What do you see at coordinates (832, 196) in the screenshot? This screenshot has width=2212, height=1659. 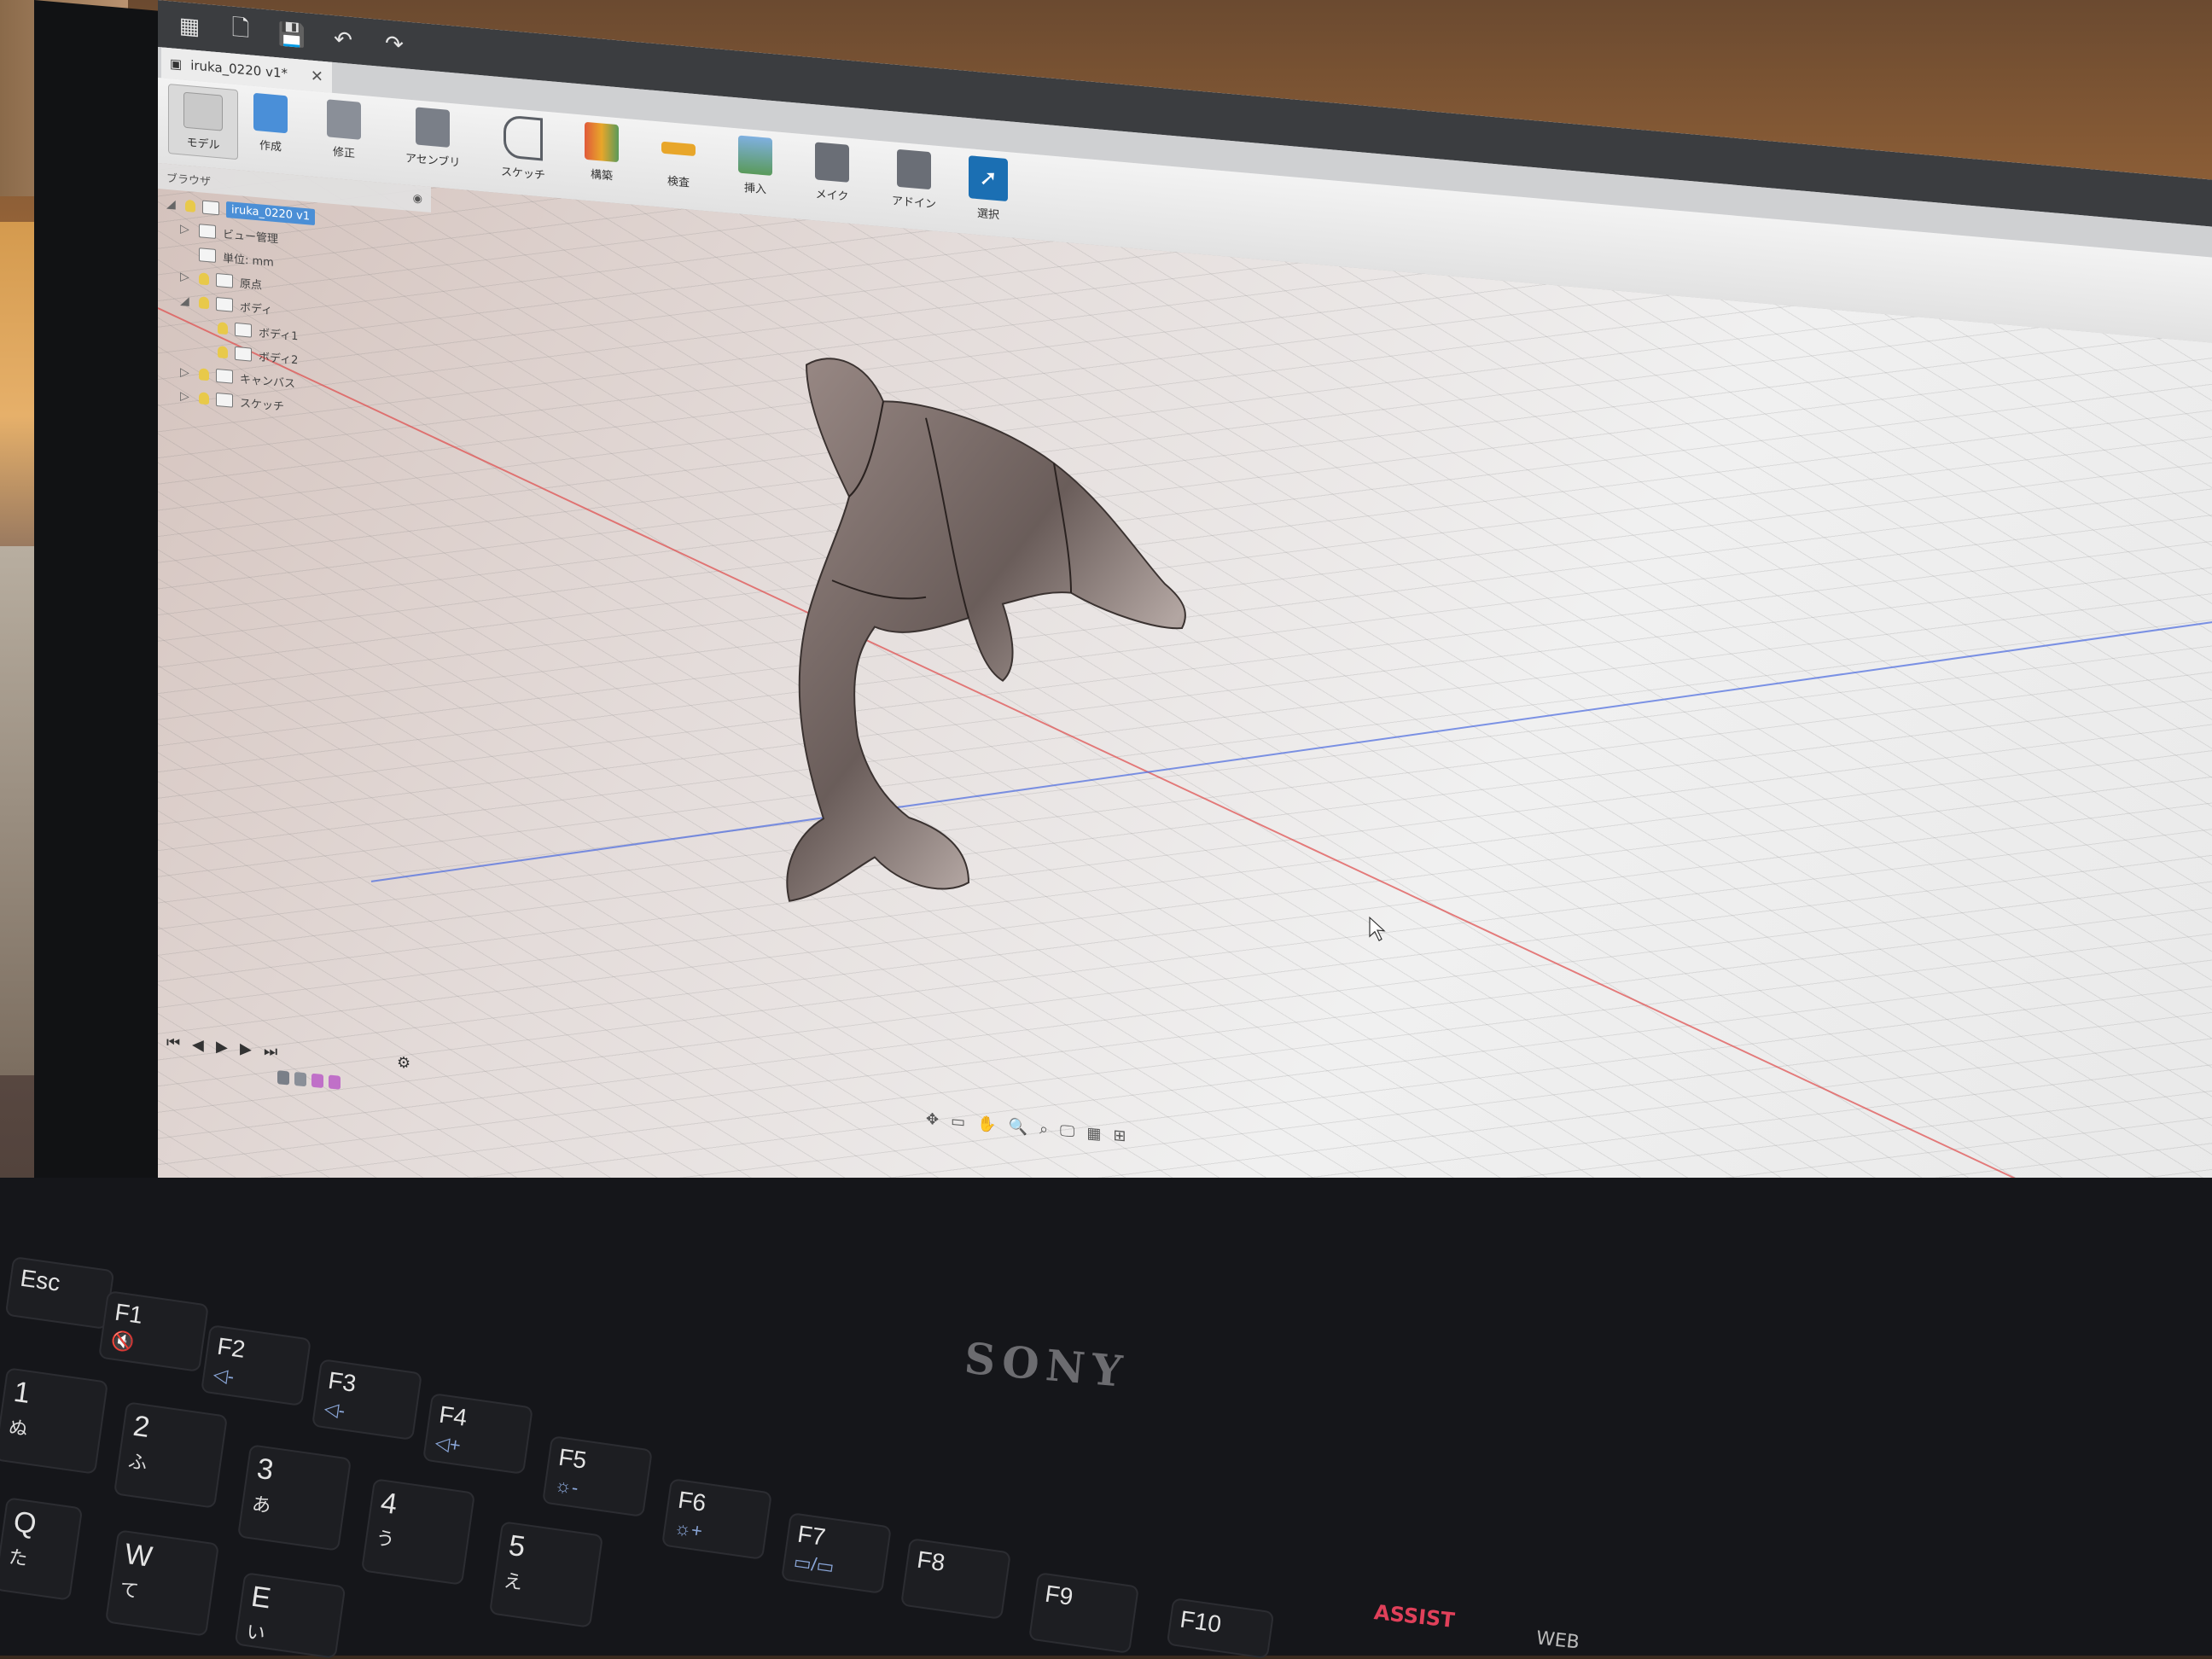 I see `make-label: メイク` at bounding box center [832, 196].